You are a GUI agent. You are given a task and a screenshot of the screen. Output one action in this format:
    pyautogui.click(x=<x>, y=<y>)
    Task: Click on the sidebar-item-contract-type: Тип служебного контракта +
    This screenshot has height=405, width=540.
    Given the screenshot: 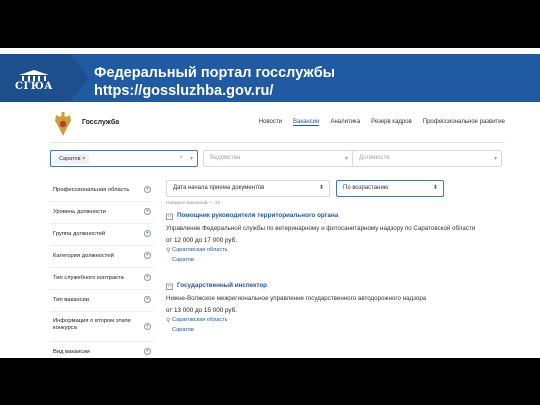 What is the action you would take?
    pyautogui.click(x=102, y=279)
    